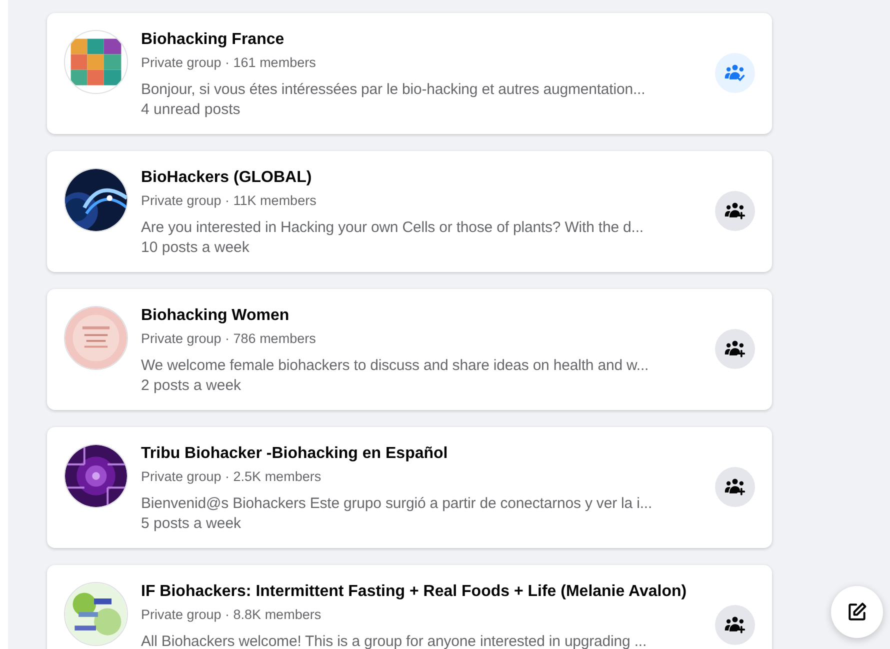 The width and height of the screenshot is (890, 649). Describe the element at coordinates (191, 110) in the screenshot. I see `group-activity: 4 unread posts` at that location.